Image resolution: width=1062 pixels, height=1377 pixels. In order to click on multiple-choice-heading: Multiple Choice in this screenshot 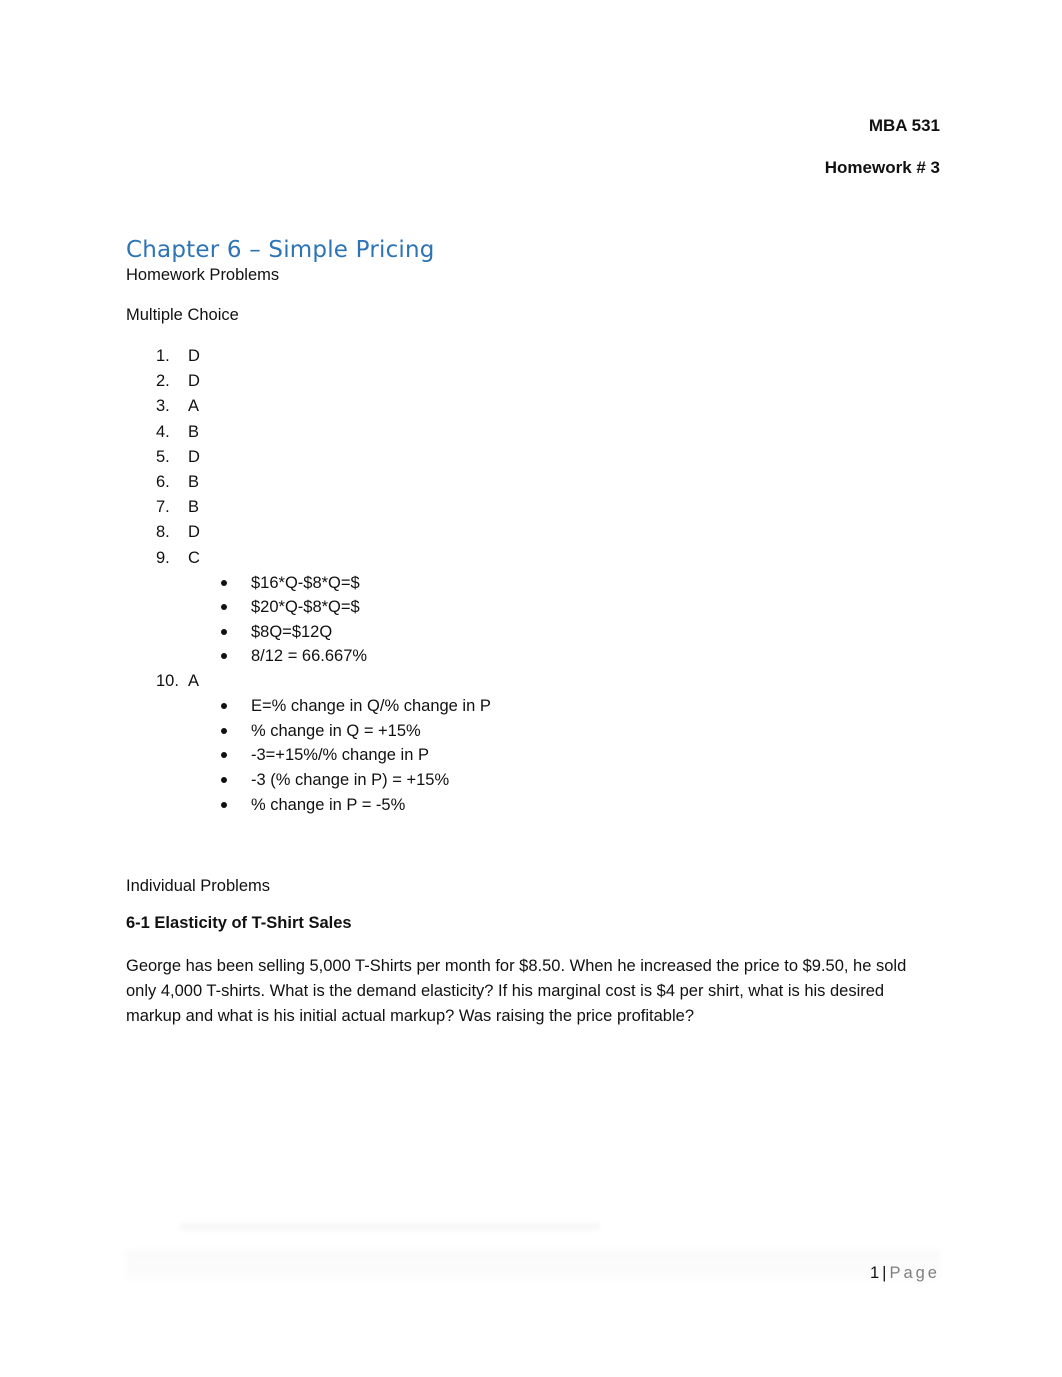, I will do `click(182, 315)`.